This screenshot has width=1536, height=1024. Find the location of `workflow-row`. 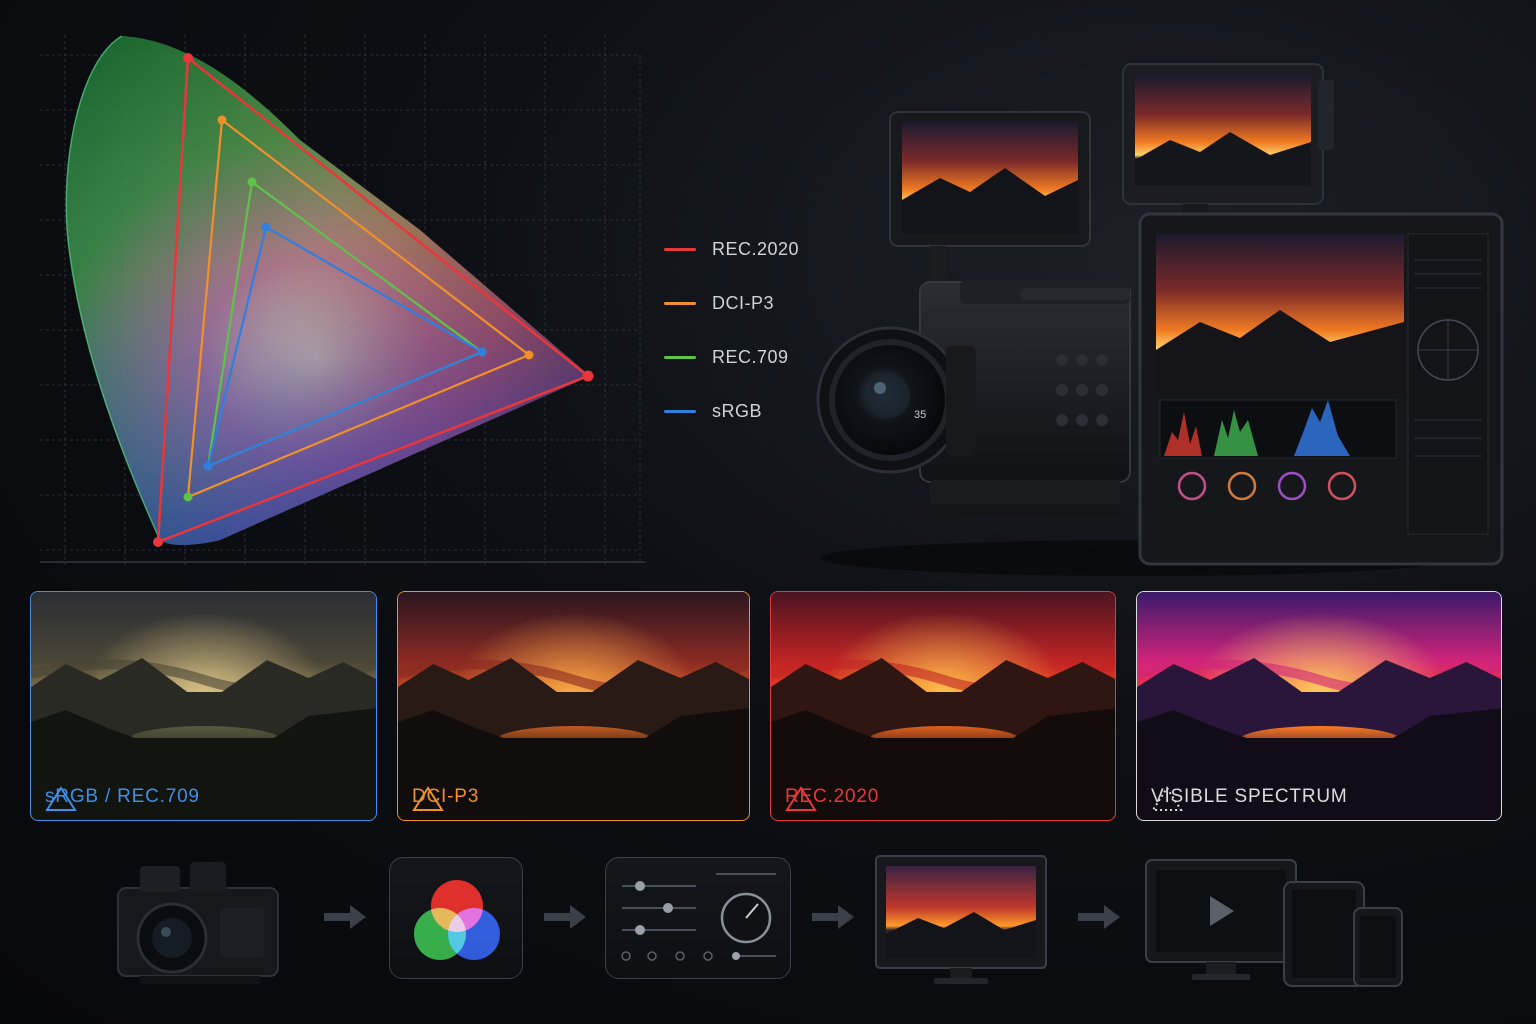

workflow-row is located at coordinates (768, 925).